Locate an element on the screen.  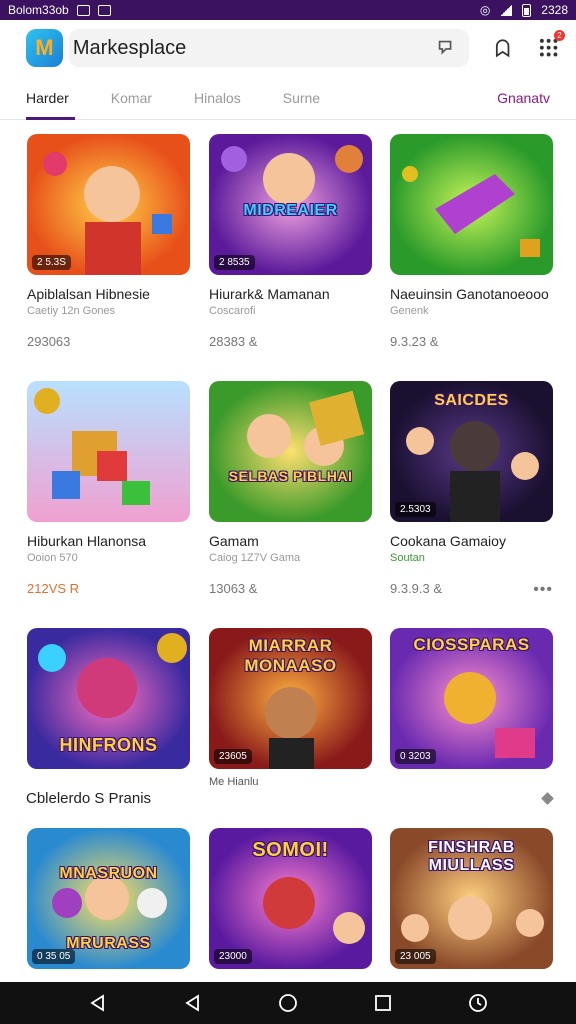
diamond-icon is located at coordinates (547, 798).